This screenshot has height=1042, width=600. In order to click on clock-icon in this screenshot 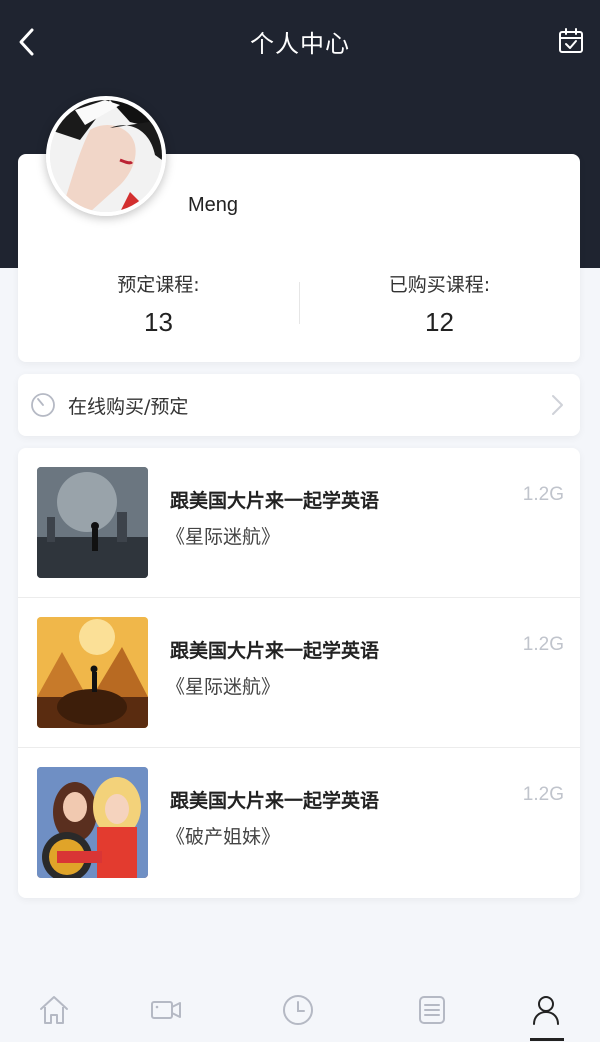, I will do `click(298, 1010)`.